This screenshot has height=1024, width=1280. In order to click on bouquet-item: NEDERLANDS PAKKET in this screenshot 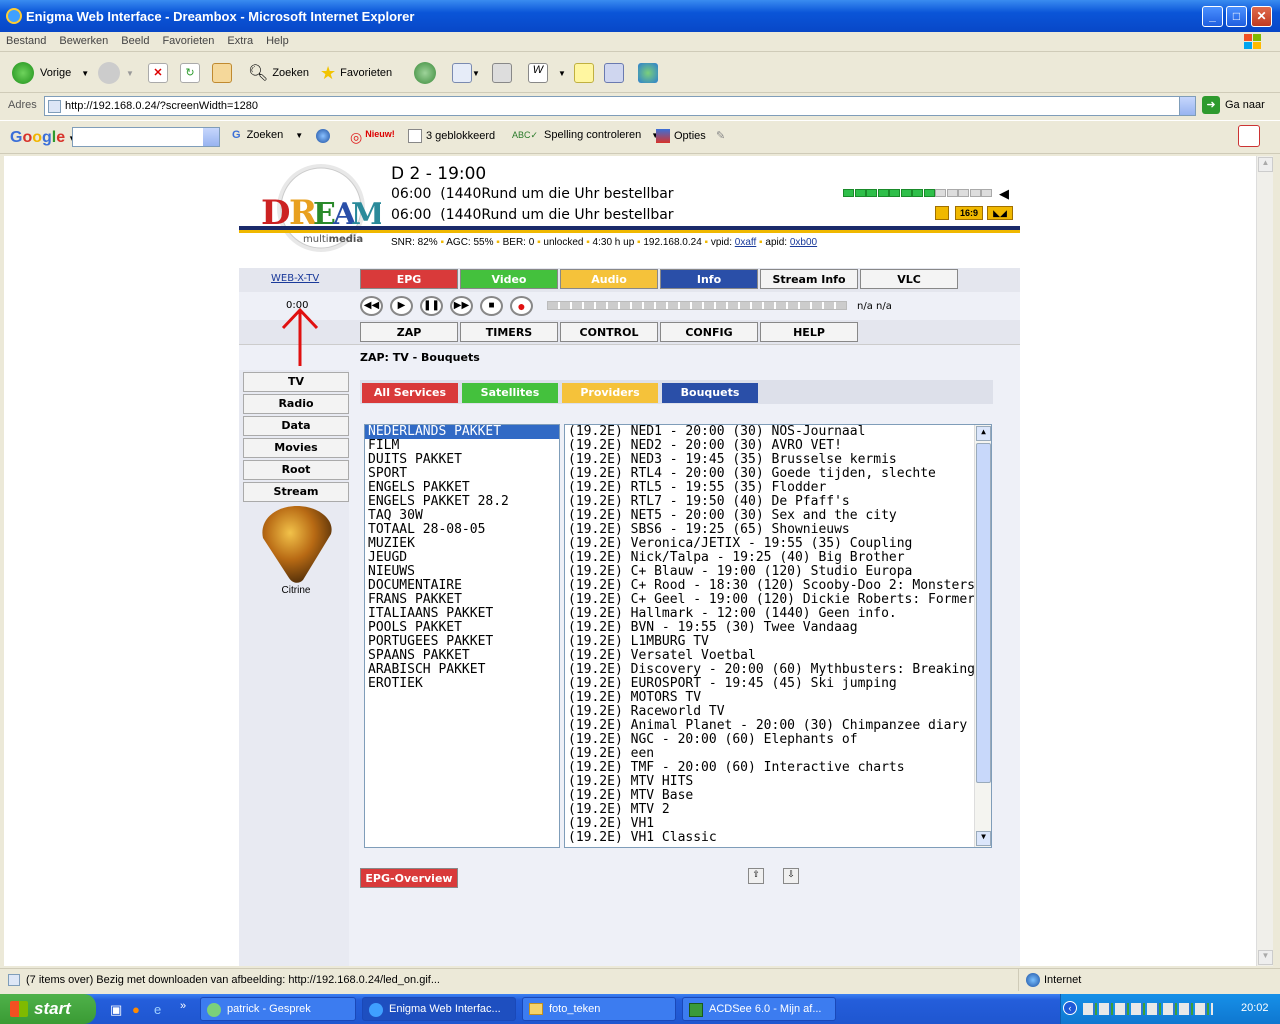, I will do `click(462, 432)`.